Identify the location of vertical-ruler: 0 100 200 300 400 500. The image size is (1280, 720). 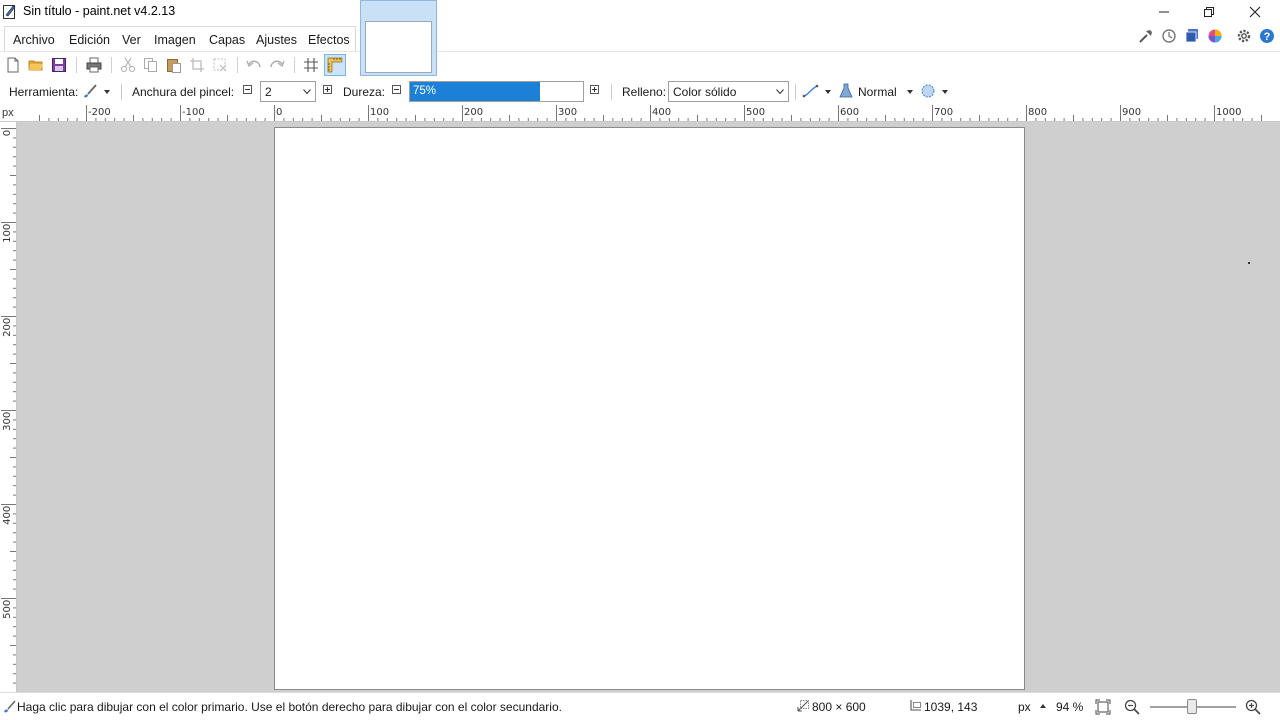
(8, 407).